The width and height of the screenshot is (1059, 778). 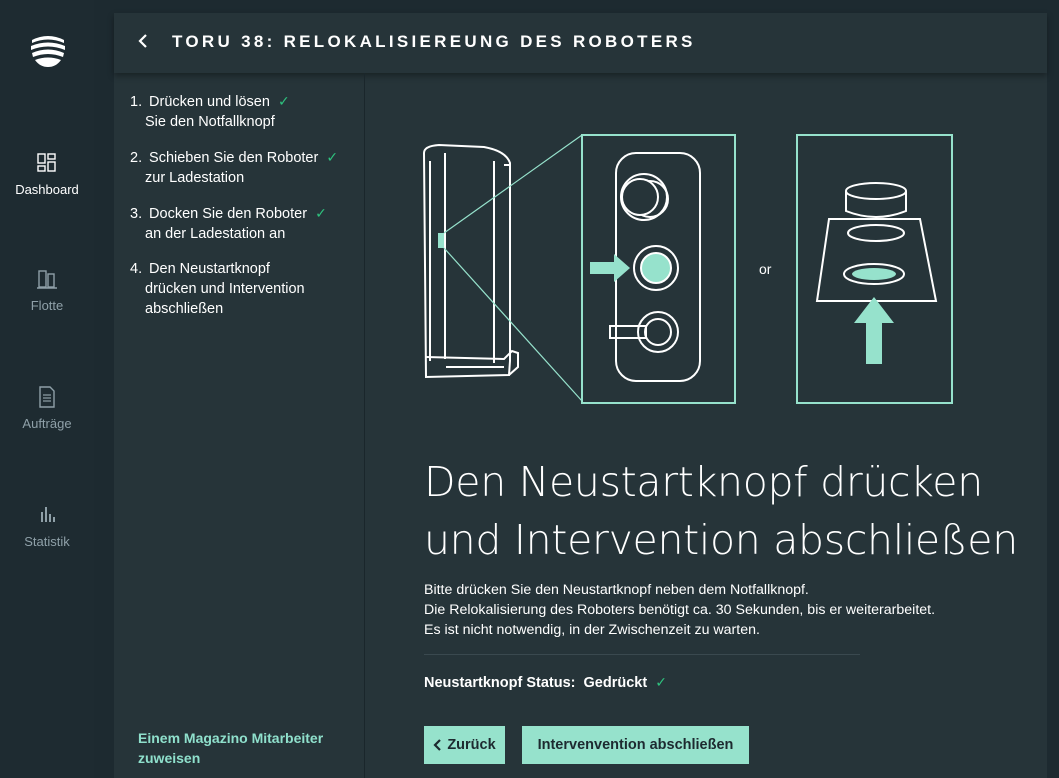 What do you see at coordinates (642, 654) in the screenshot?
I see `divider` at bounding box center [642, 654].